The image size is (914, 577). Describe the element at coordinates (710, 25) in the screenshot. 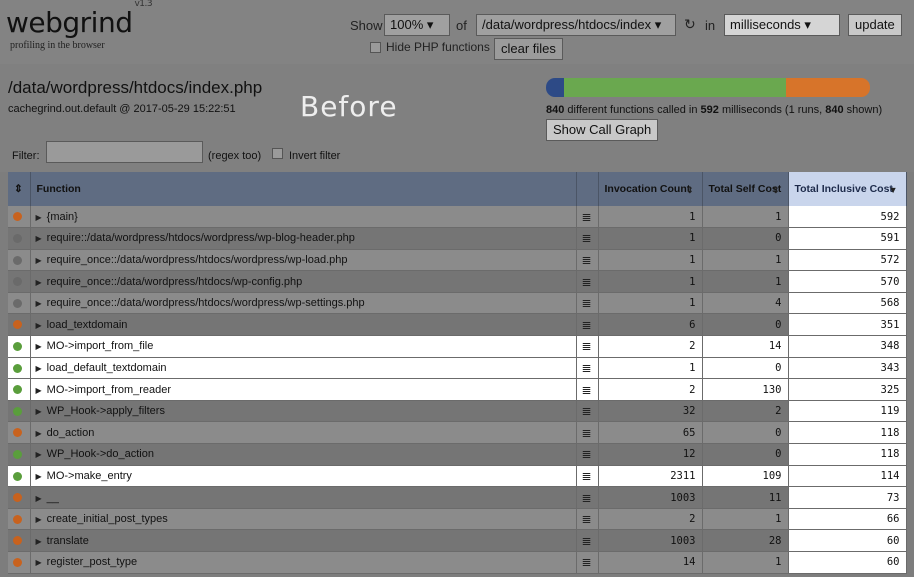

I see `in-label: in` at that location.